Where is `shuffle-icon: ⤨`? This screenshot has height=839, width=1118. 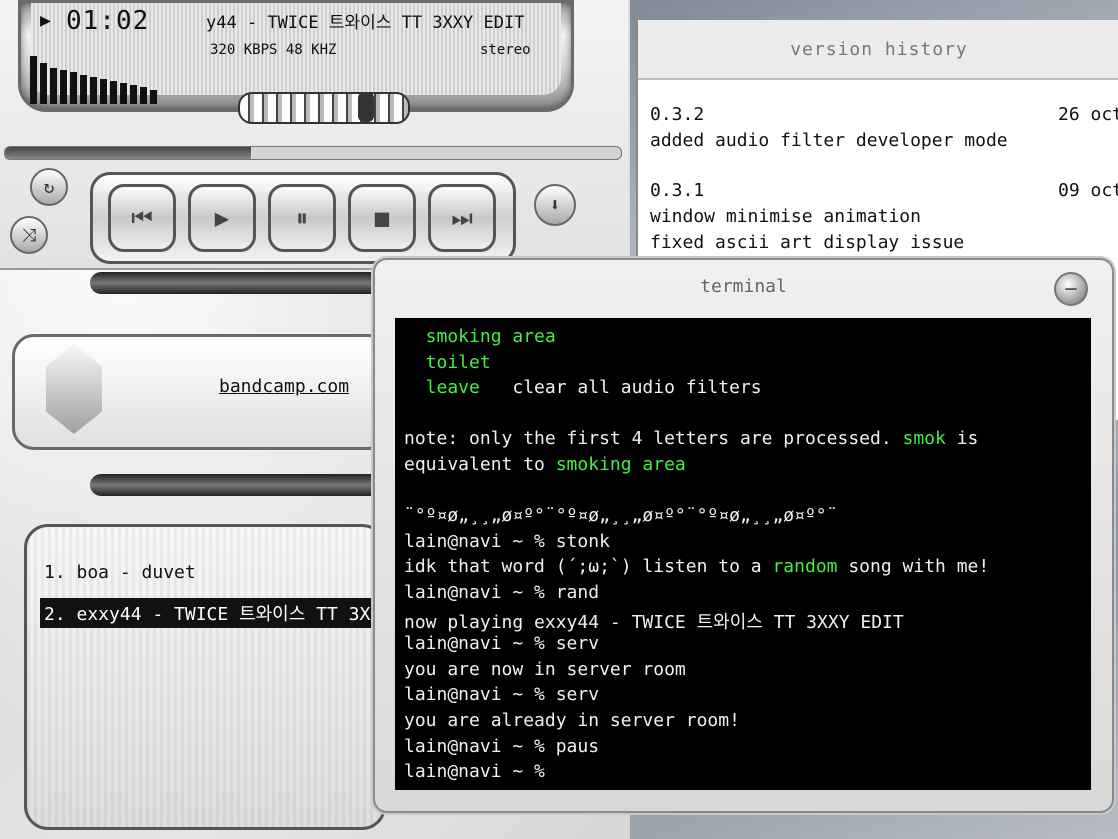
shuffle-icon: ⤨ is located at coordinates (29, 235).